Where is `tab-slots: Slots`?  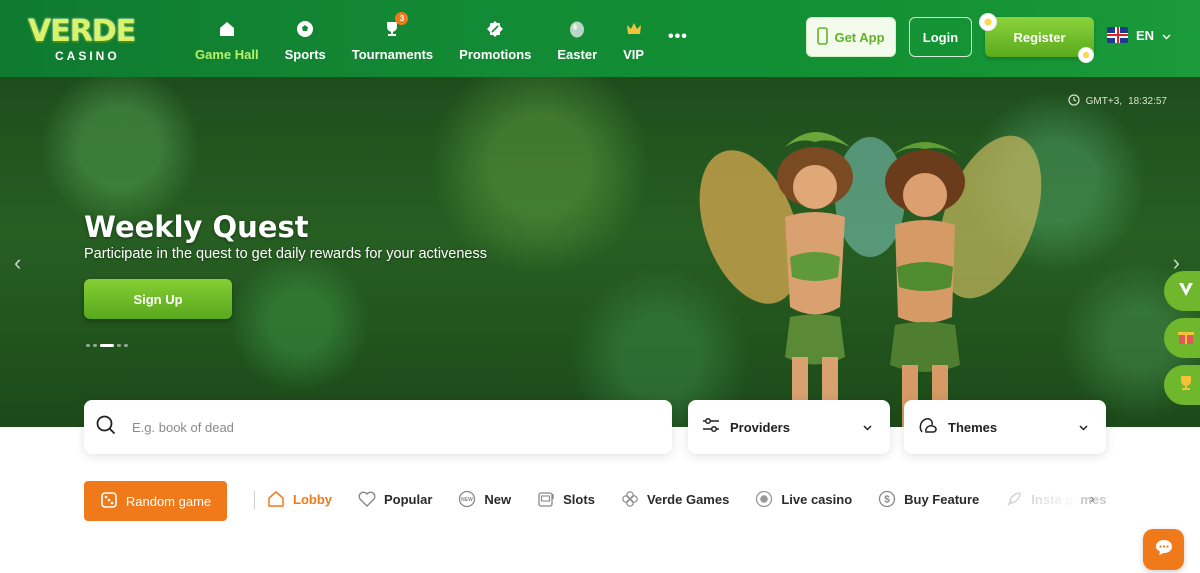
tab-slots: Slots is located at coordinates (565, 499).